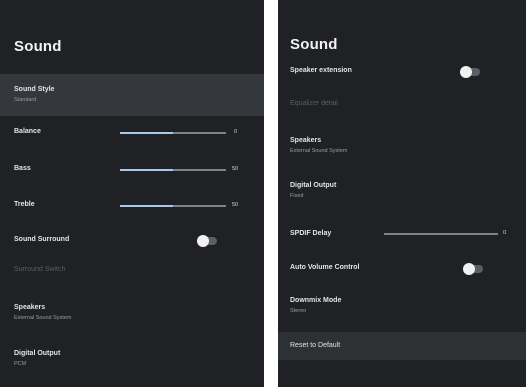 Image resolution: width=526 pixels, height=387 pixels. I want to click on sound-surround-label: Sound Surround, so click(42, 239).